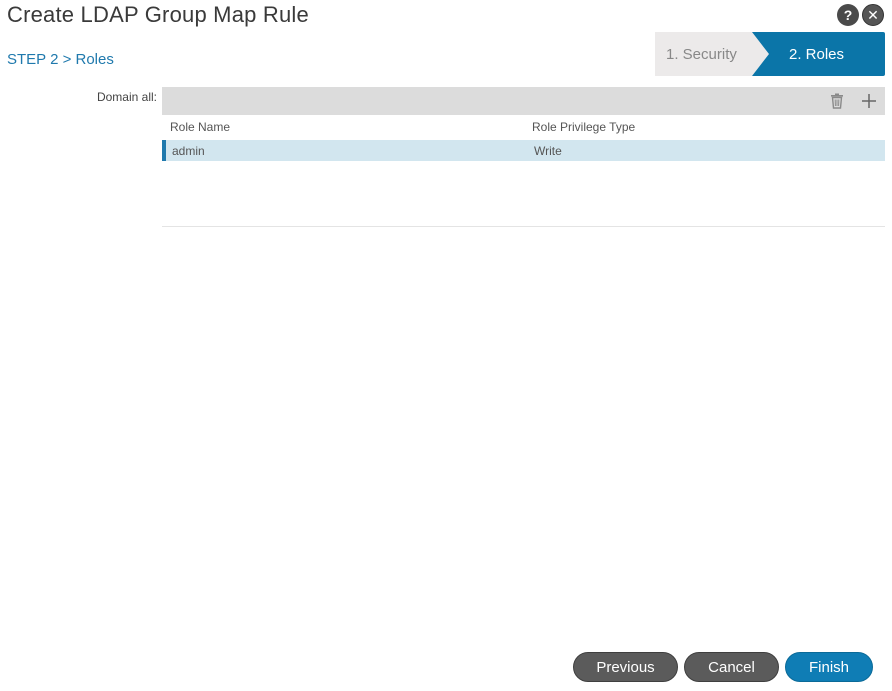 The image size is (892, 691). What do you see at coordinates (829, 667) in the screenshot?
I see `finish-button: Finish` at bounding box center [829, 667].